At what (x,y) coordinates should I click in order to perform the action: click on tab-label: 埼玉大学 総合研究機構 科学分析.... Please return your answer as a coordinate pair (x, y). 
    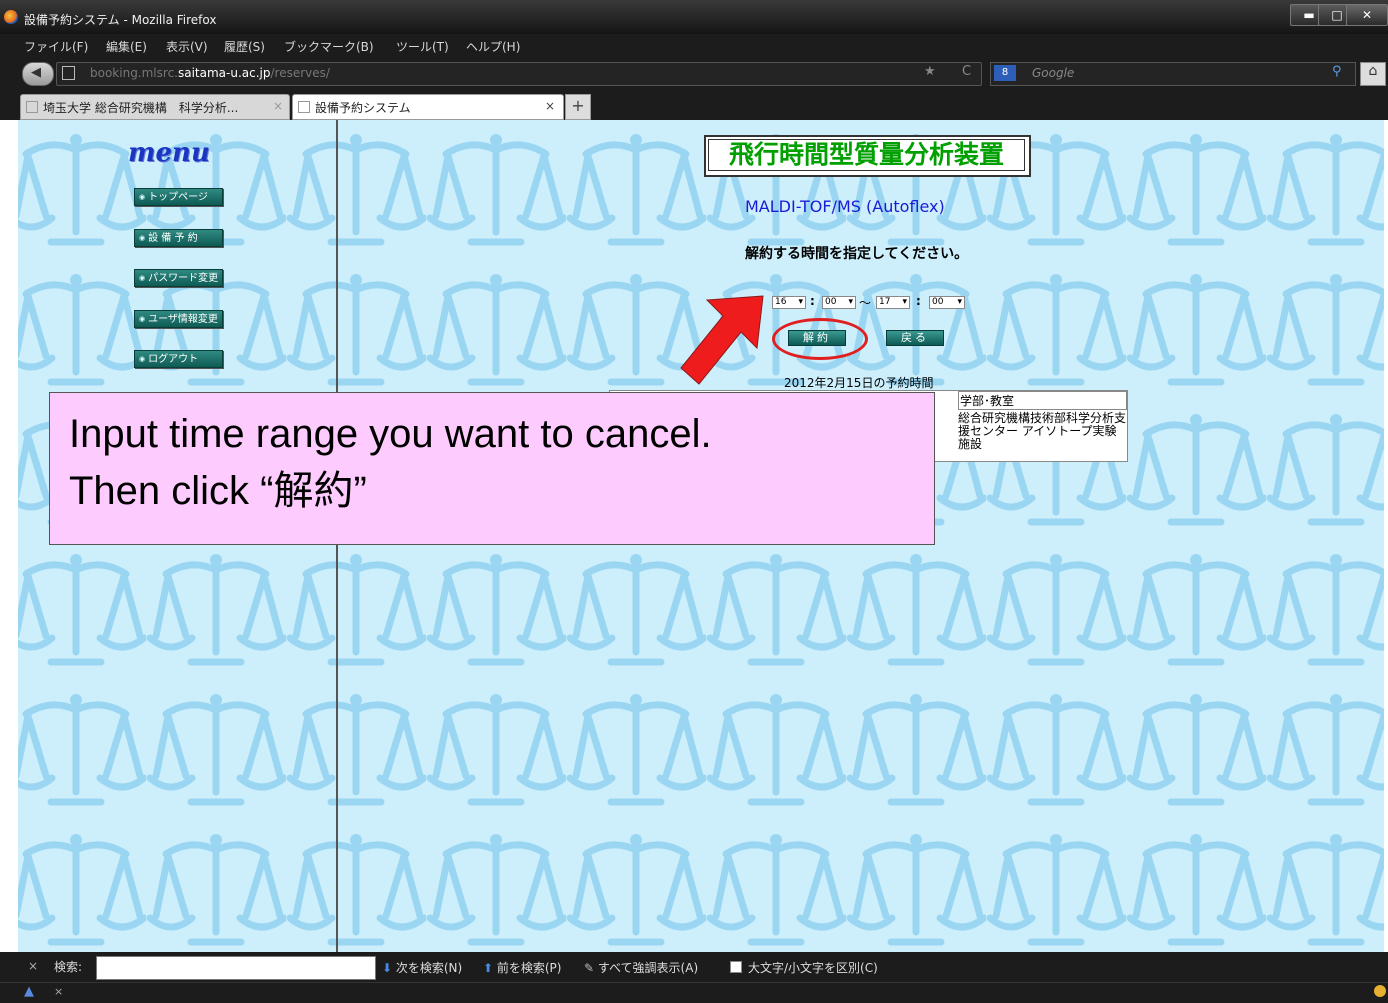
    Looking at the image, I should click on (141, 108).